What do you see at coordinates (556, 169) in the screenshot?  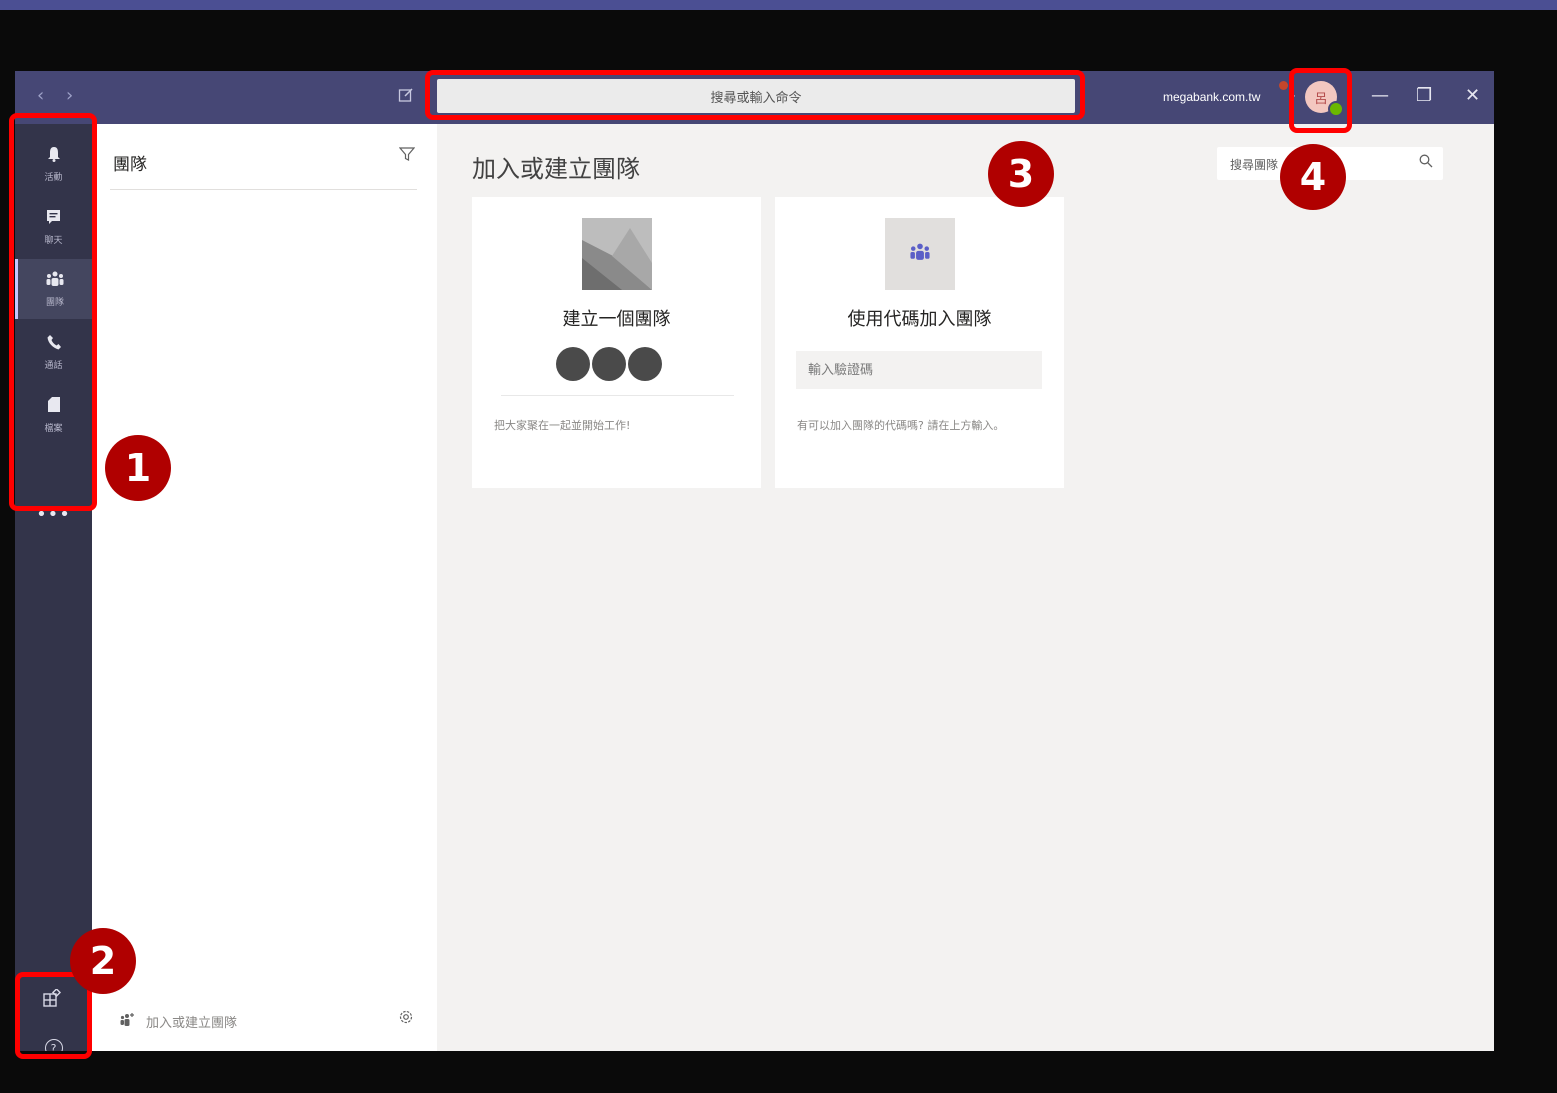 I see `page-title: 加入或建立團隊` at bounding box center [556, 169].